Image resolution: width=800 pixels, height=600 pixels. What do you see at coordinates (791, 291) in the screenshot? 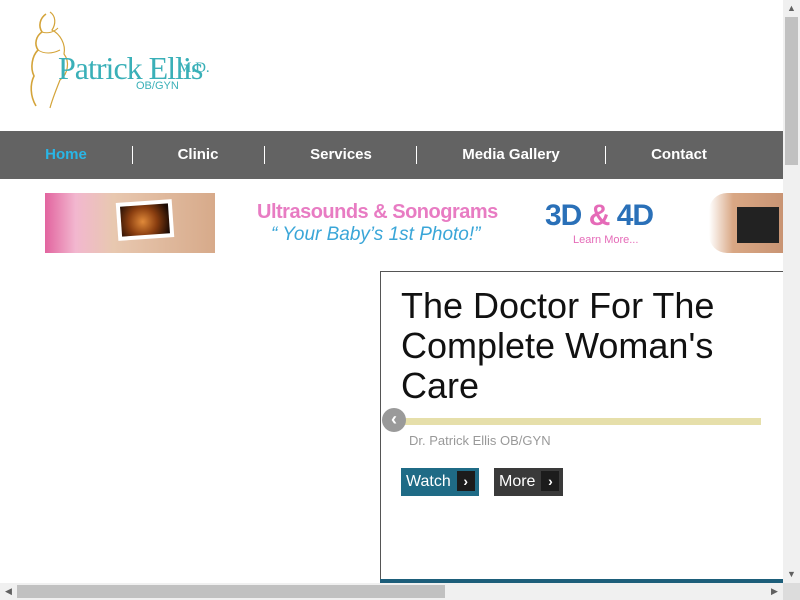
I see `vertical-scrollbar: ▲ ▼` at bounding box center [791, 291].